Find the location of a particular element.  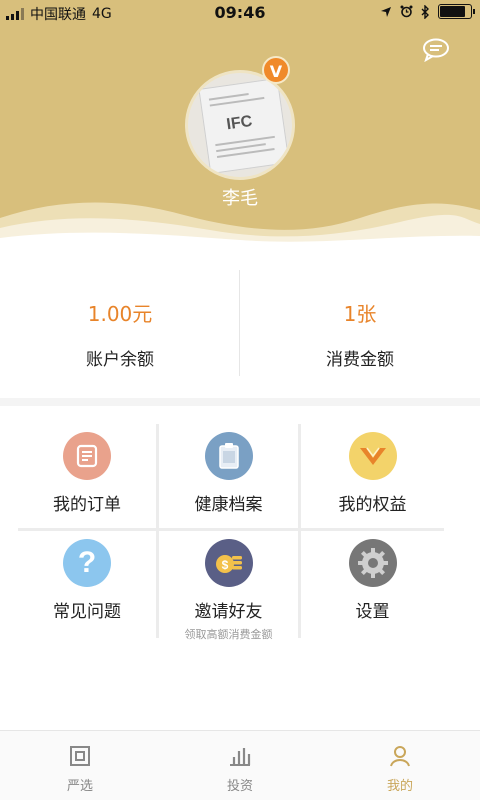

tab-label: 投资 is located at coordinates (239, 786).